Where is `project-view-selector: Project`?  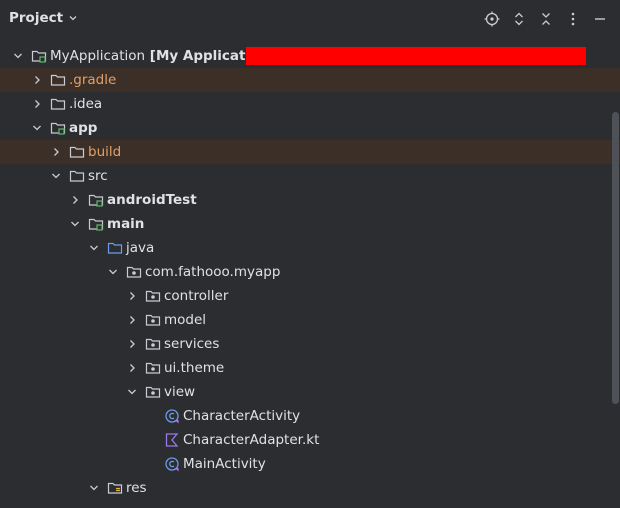
project-view-selector: Project is located at coordinates (43, 18).